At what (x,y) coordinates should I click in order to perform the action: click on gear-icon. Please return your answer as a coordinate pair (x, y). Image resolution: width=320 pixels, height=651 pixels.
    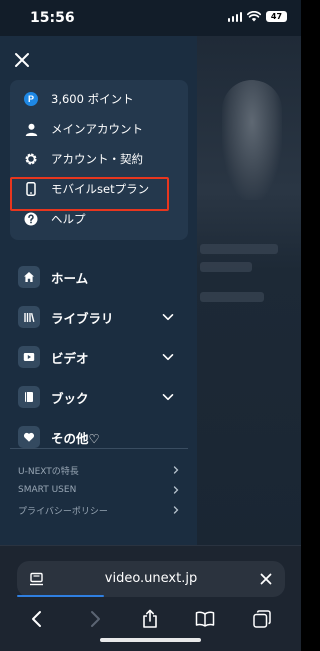
    Looking at the image, I should click on (31, 159).